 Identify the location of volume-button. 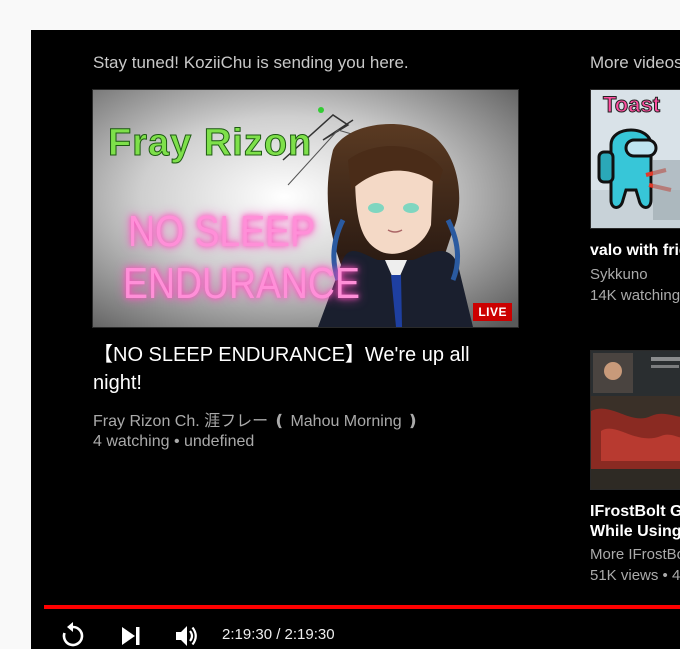
(187, 636).